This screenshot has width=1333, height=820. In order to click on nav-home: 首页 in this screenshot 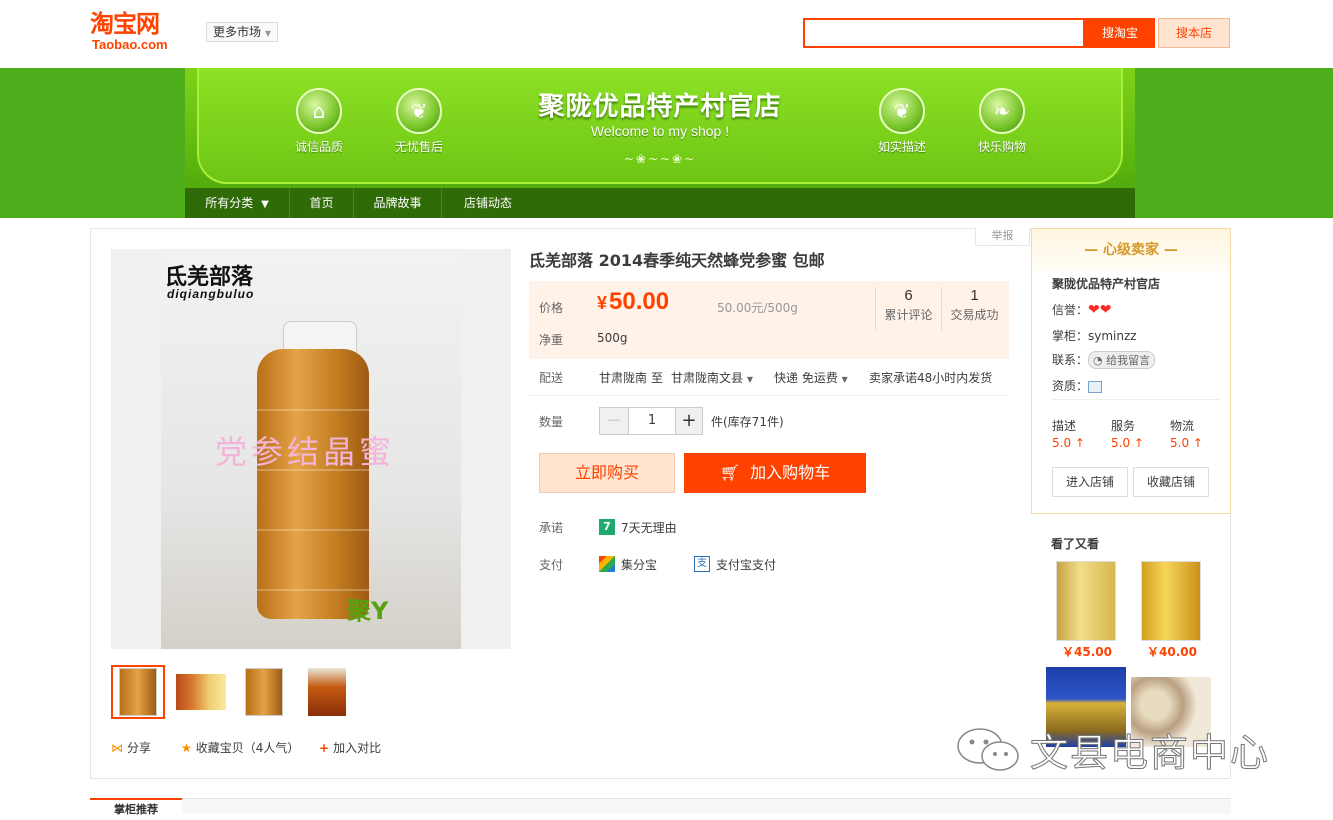, I will do `click(322, 203)`.